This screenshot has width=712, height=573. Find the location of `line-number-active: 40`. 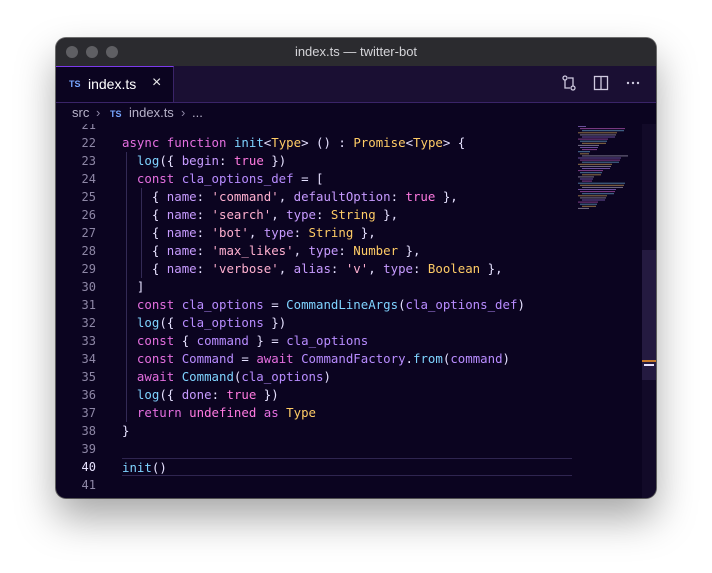

line-number-active: 40 is located at coordinates (88, 467).